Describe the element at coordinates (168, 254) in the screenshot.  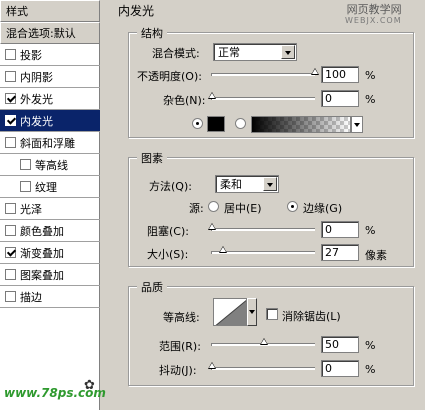
I see `size-label: 大小(S):` at that location.